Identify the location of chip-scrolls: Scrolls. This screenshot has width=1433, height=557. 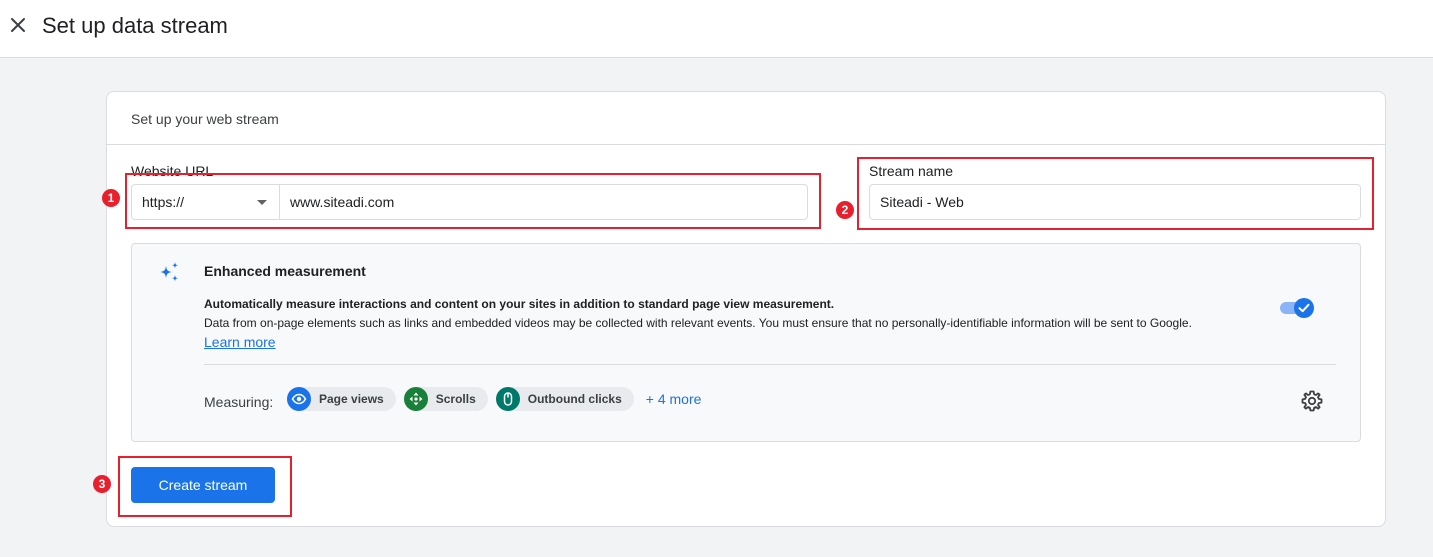
(445, 399).